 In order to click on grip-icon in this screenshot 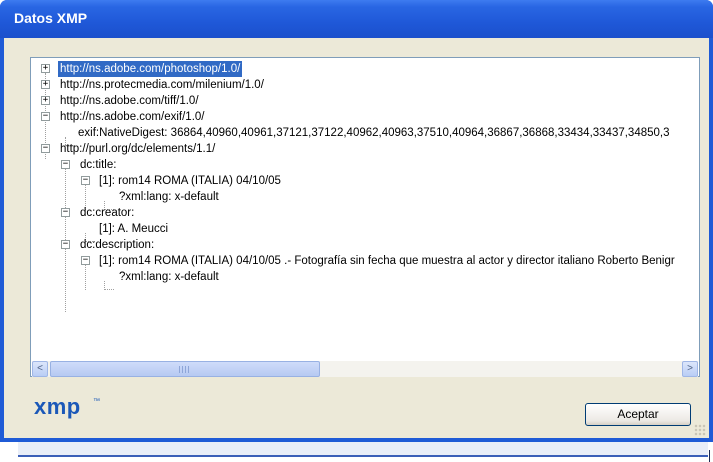, I will do `click(185, 369)`.